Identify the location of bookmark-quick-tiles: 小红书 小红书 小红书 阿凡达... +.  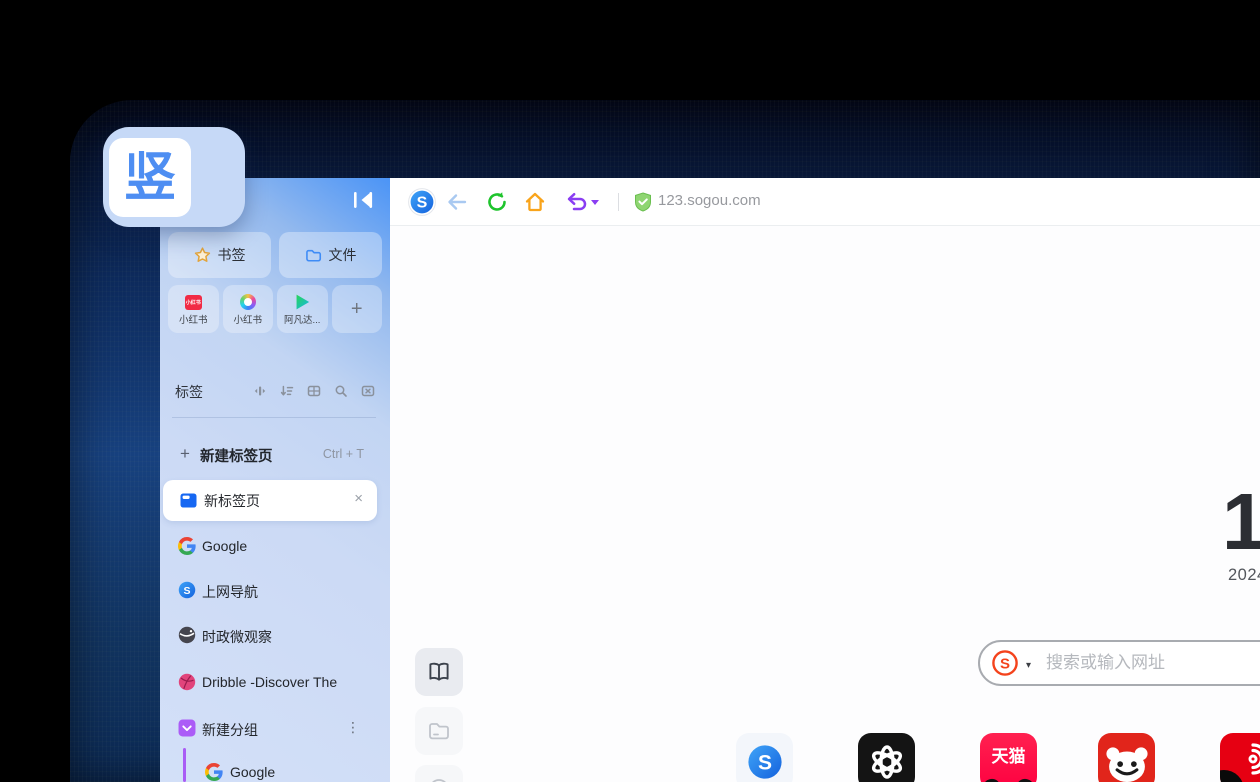
(275, 309).